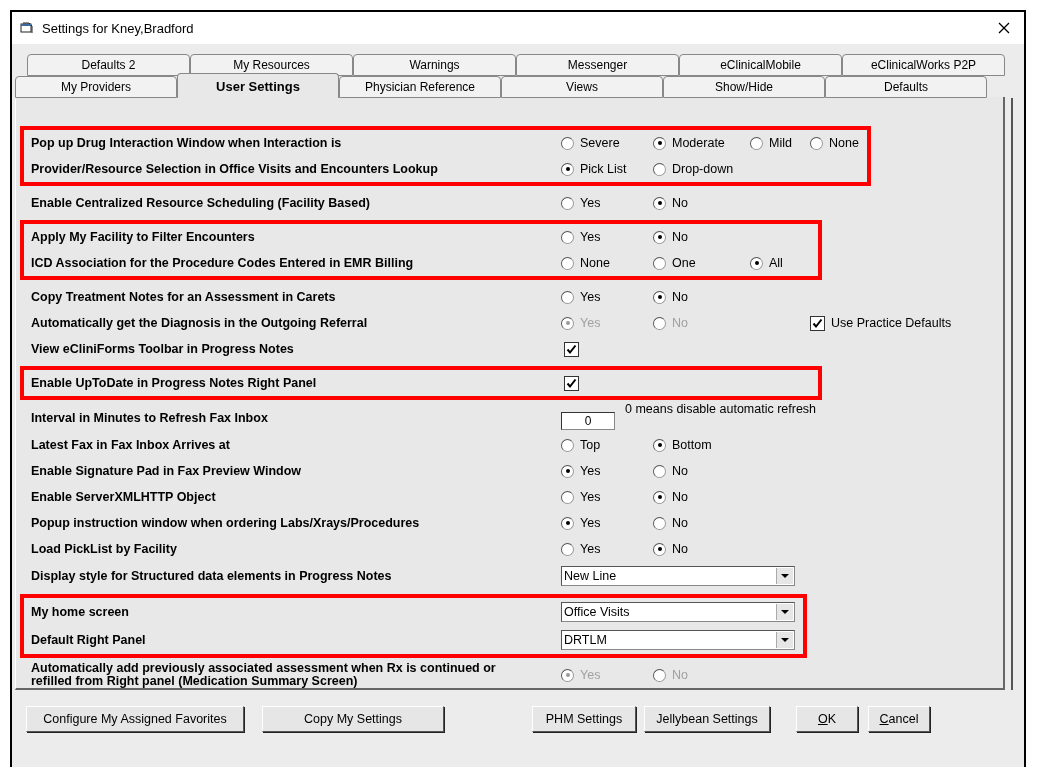  I want to click on radio-option: Mild, so click(780, 143).